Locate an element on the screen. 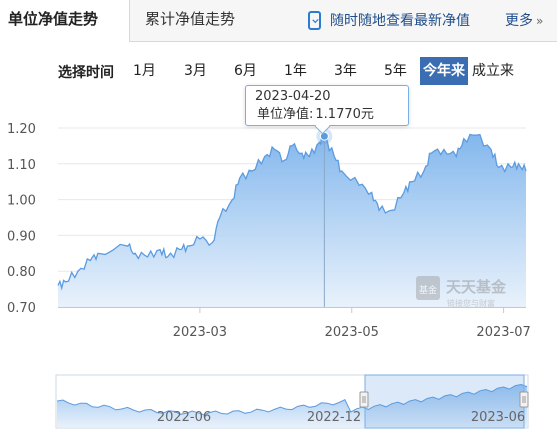  tooltip-date: 2023-04-20 is located at coordinates (293, 96).